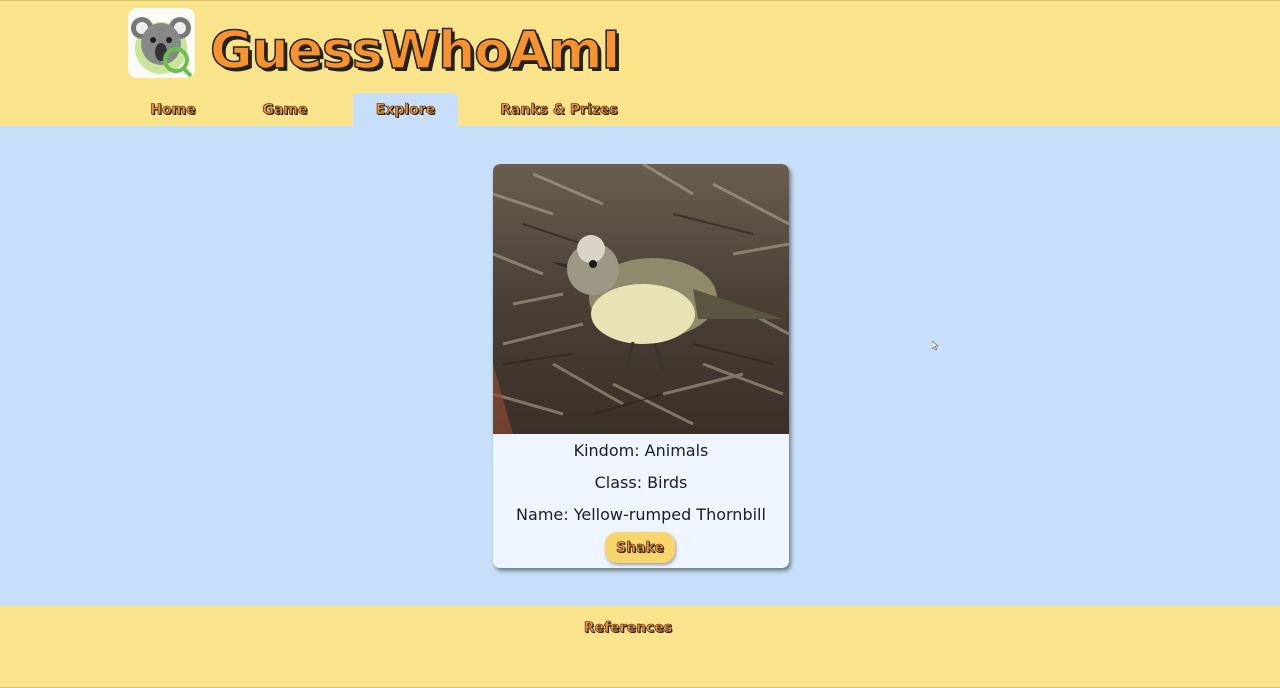  Describe the element at coordinates (640, 547) in the screenshot. I see `shake-button: Shake` at that location.